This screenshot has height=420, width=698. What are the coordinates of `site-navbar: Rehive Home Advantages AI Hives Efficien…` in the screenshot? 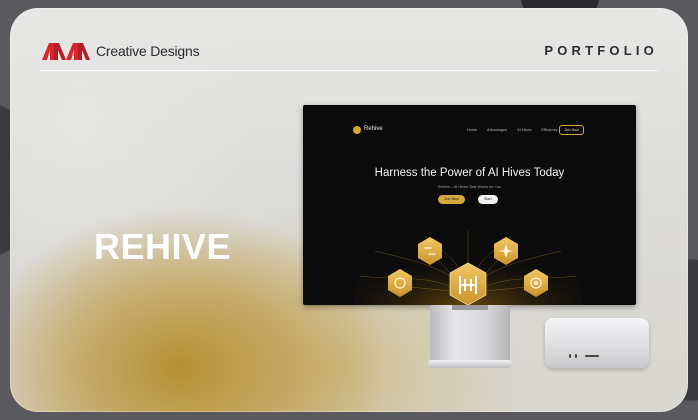 It's located at (469, 120).